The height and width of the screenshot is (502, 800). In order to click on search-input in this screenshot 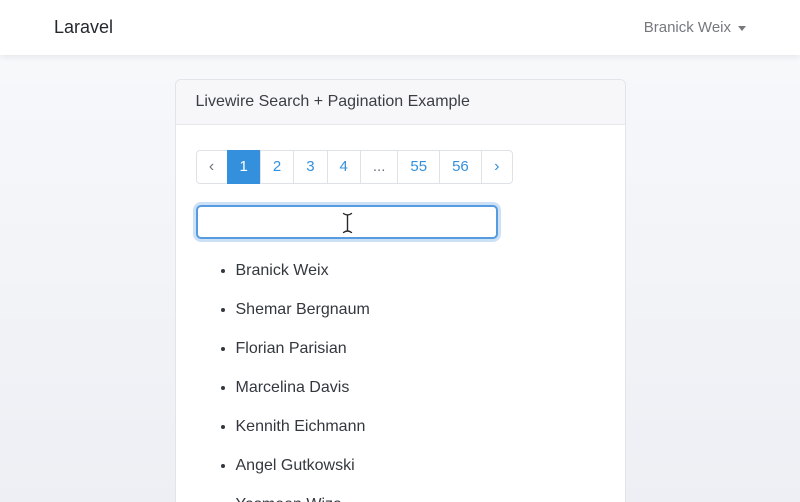, I will do `click(346, 222)`.